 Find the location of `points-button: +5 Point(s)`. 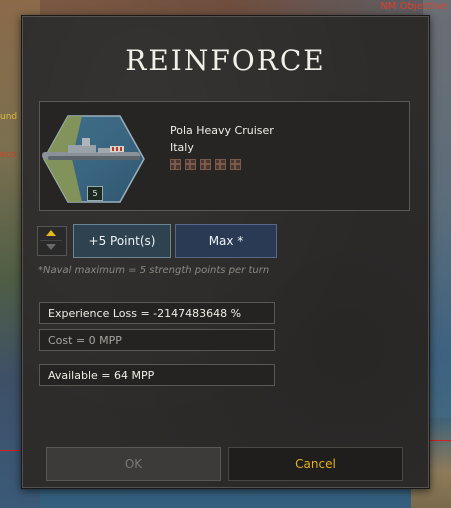

points-button: +5 Point(s) is located at coordinates (122, 241).